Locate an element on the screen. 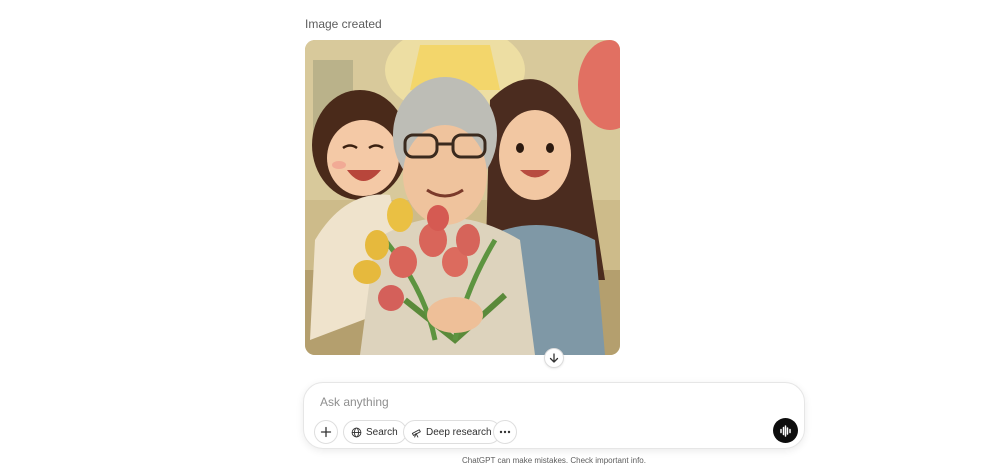 The image size is (1000, 467). search-label: Search is located at coordinates (382, 432).